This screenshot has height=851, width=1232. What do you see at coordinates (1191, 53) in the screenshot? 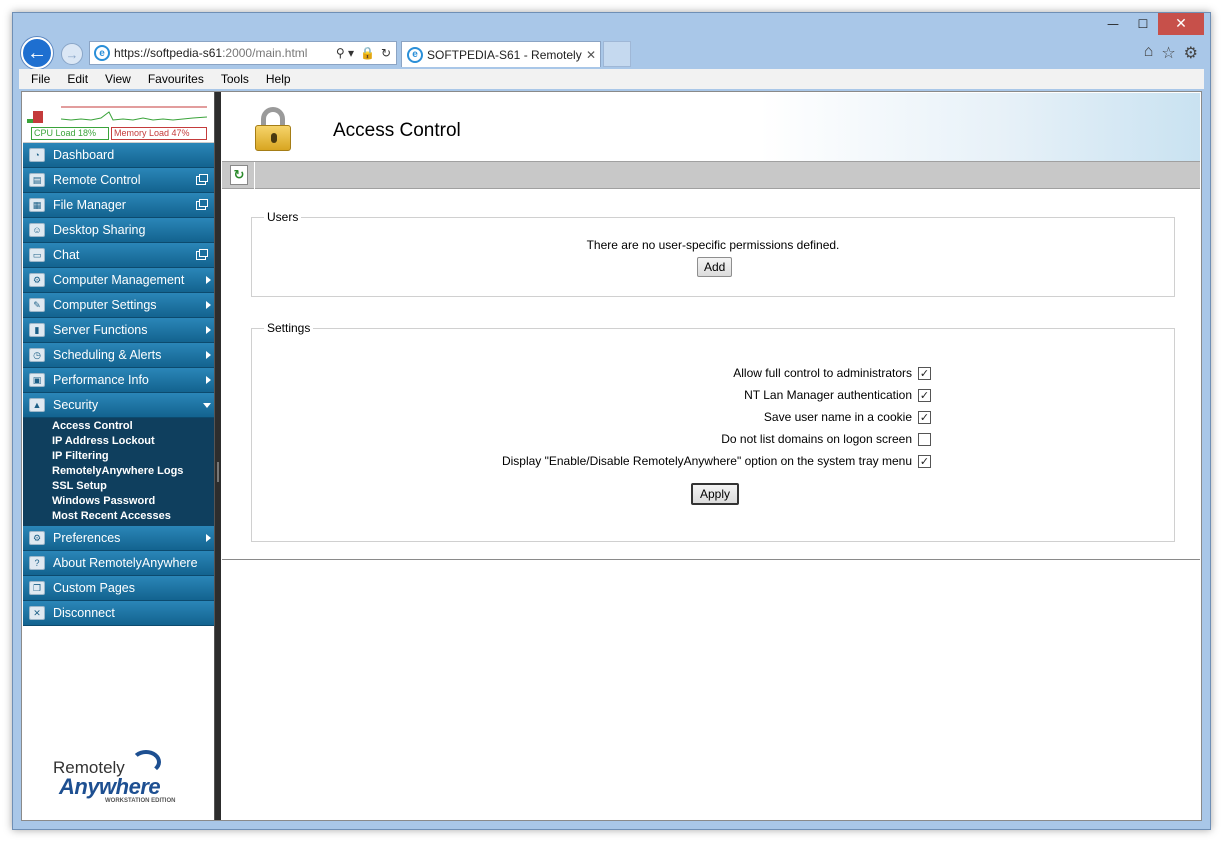
I see `settings-gear-icon: ⚙` at bounding box center [1191, 53].